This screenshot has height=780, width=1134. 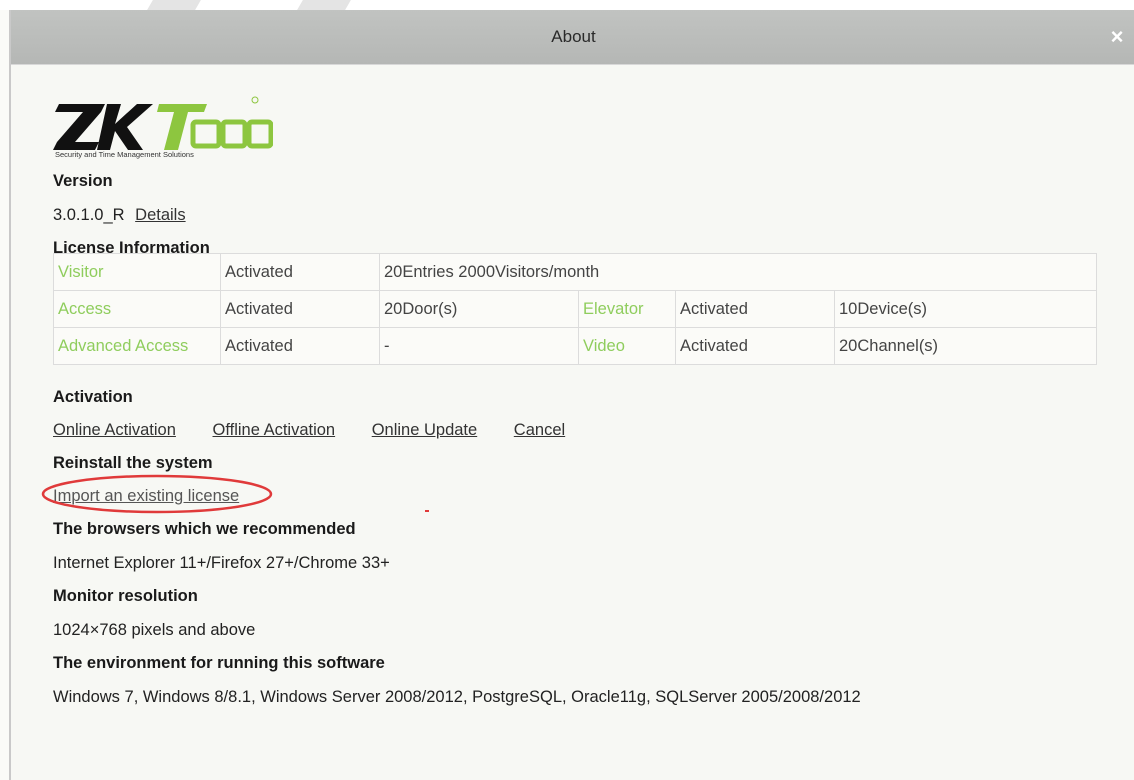 I want to click on annotation-mark, so click(x=427, y=511).